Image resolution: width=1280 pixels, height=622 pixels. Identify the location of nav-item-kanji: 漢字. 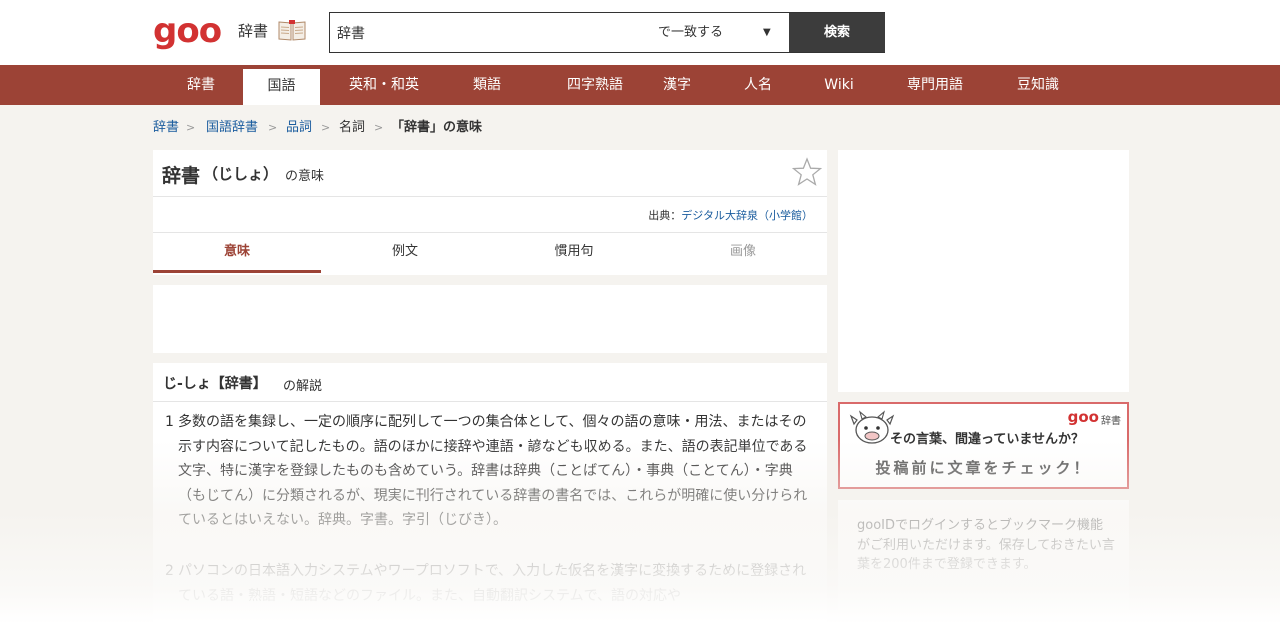
(677, 85).